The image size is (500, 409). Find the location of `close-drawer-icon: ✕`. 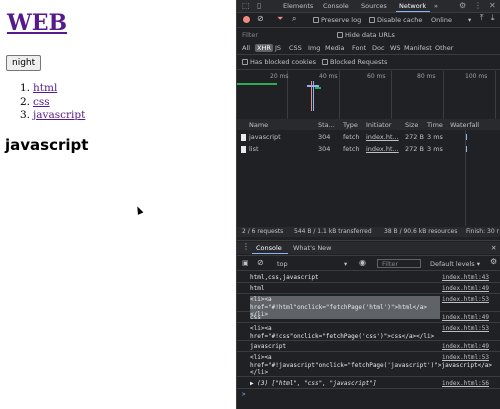

close-drawer-icon: ✕ is located at coordinates (493, 248).